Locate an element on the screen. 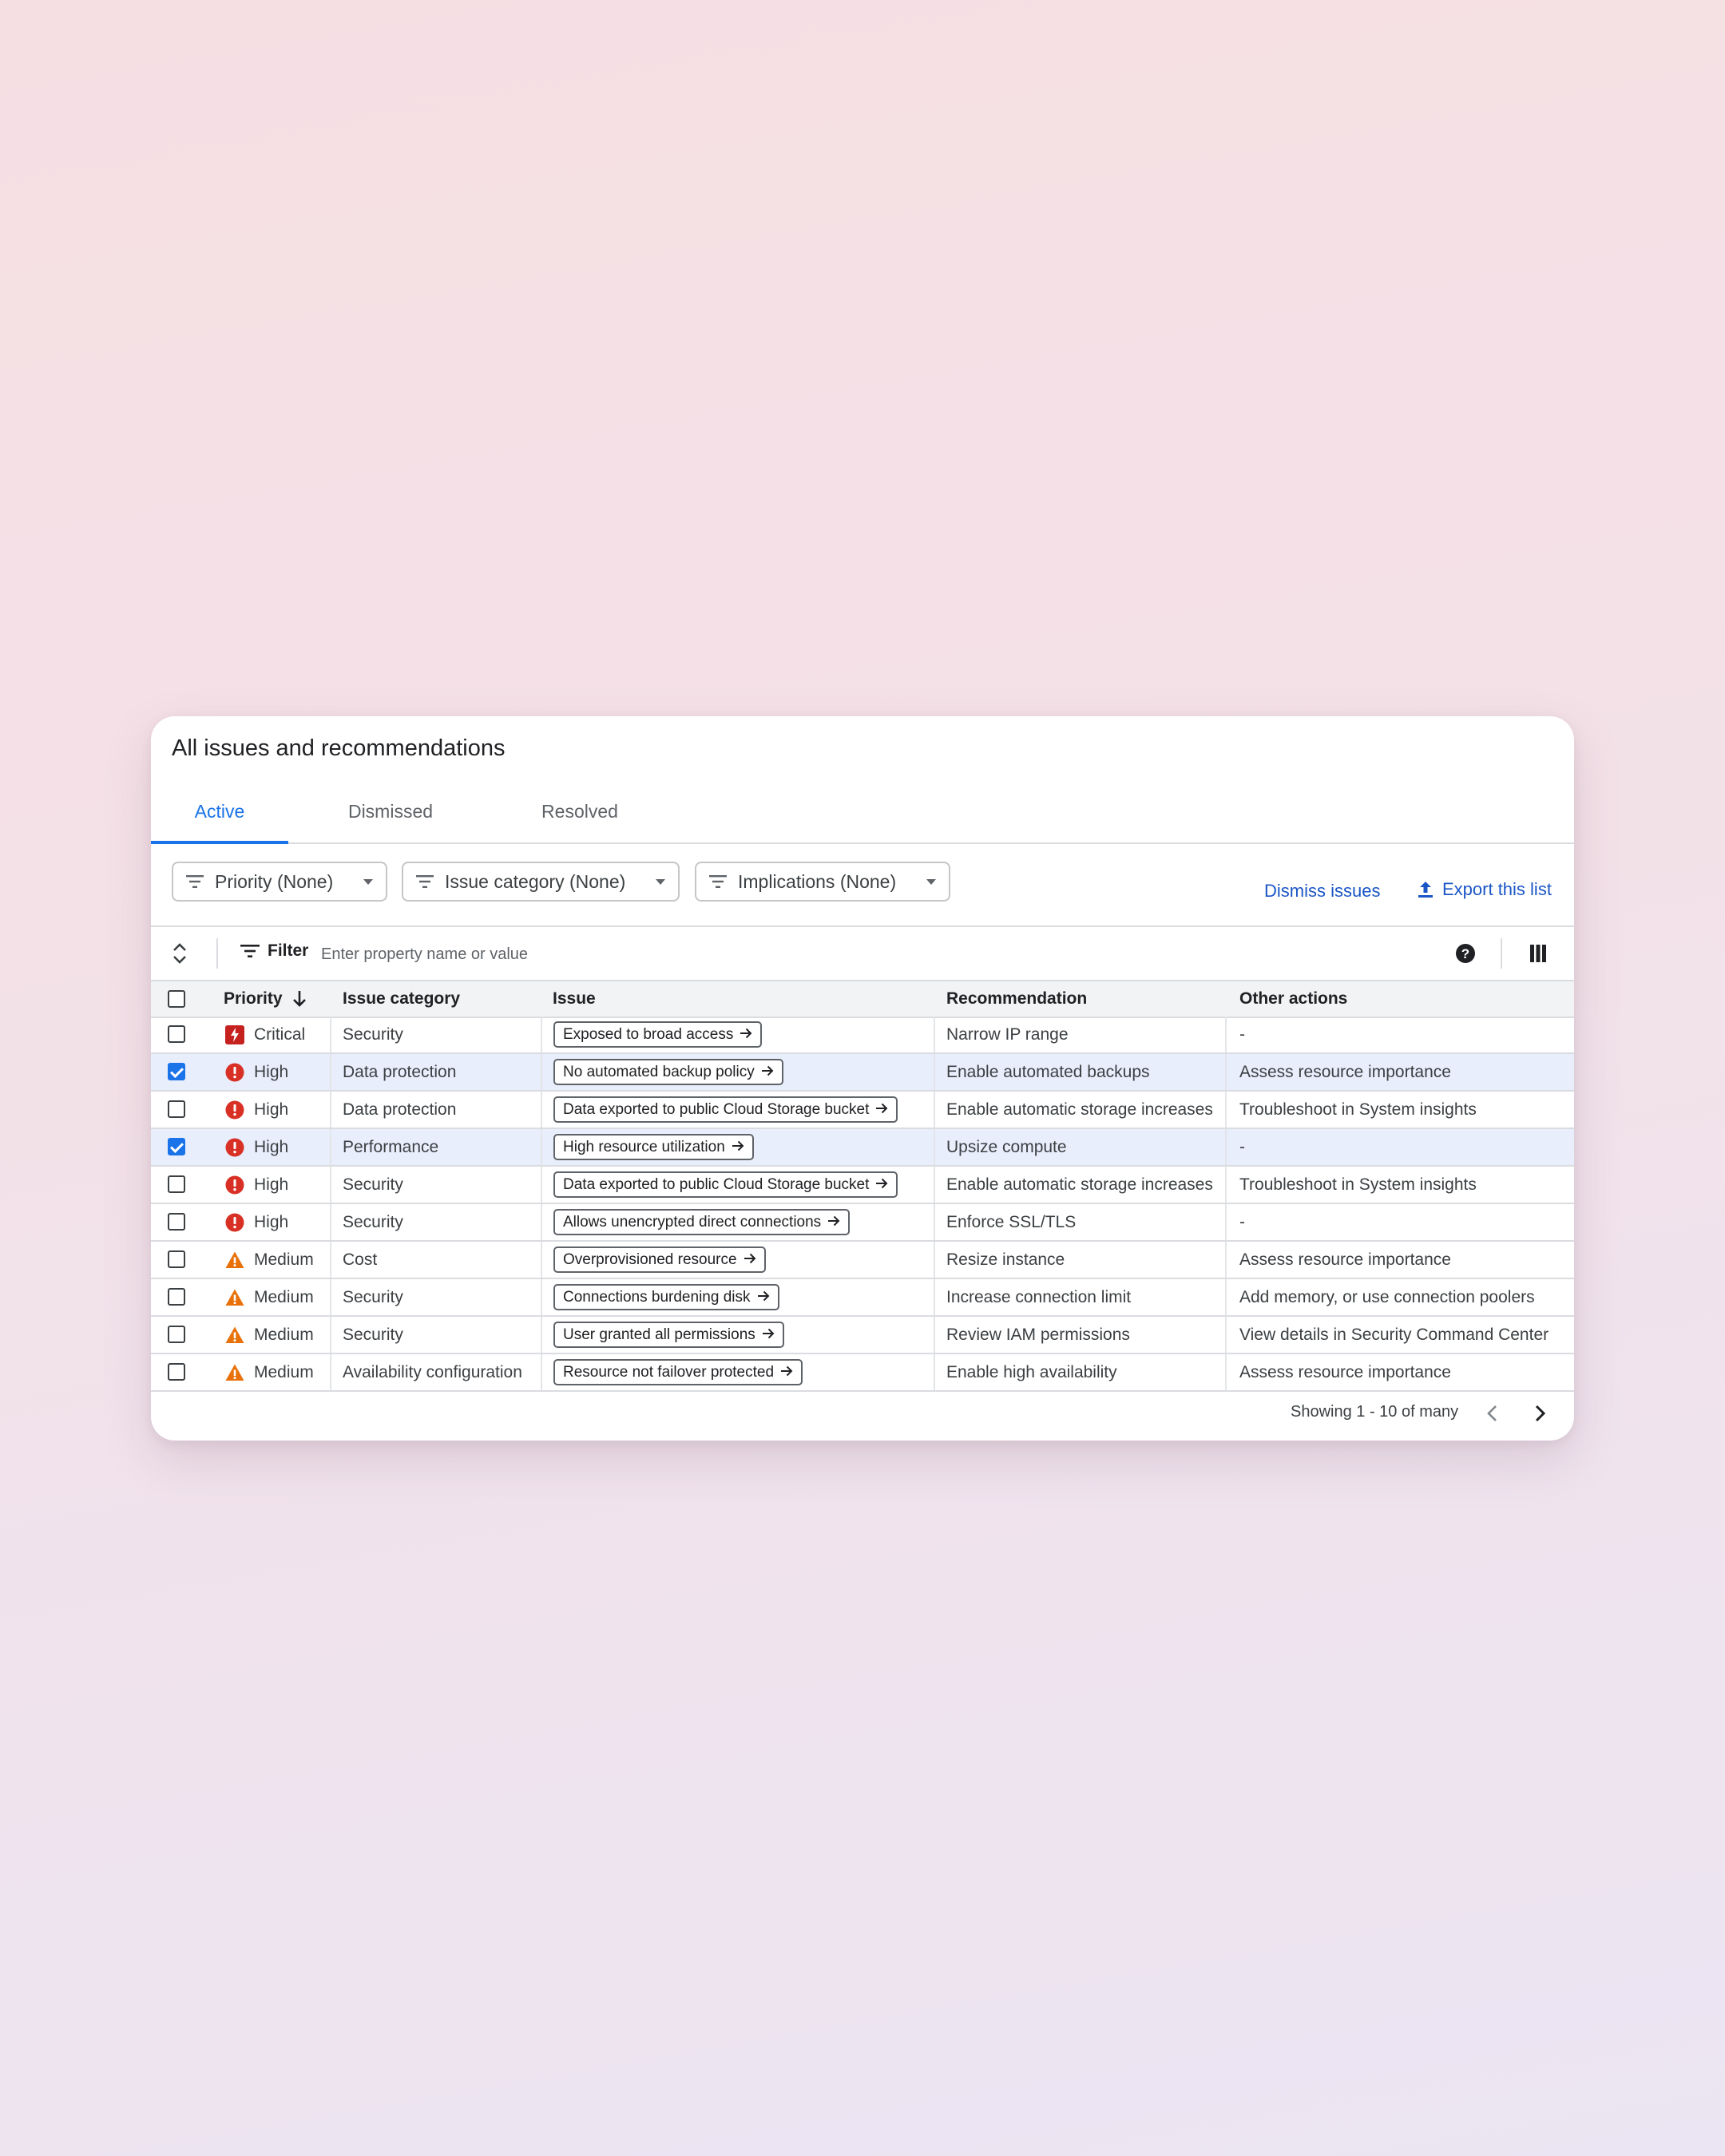 This screenshot has width=1725, height=2156. pagination-text: Showing 1 - 10 of many is located at coordinates (1375, 1412).